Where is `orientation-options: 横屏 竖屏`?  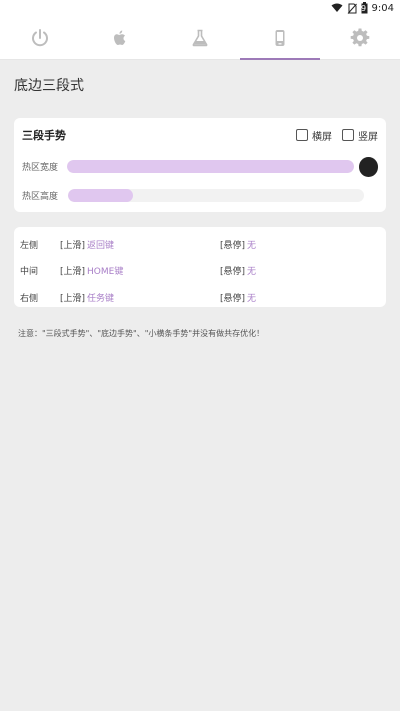
orientation-options: 横屏 竖屏 is located at coordinates (337, 135).